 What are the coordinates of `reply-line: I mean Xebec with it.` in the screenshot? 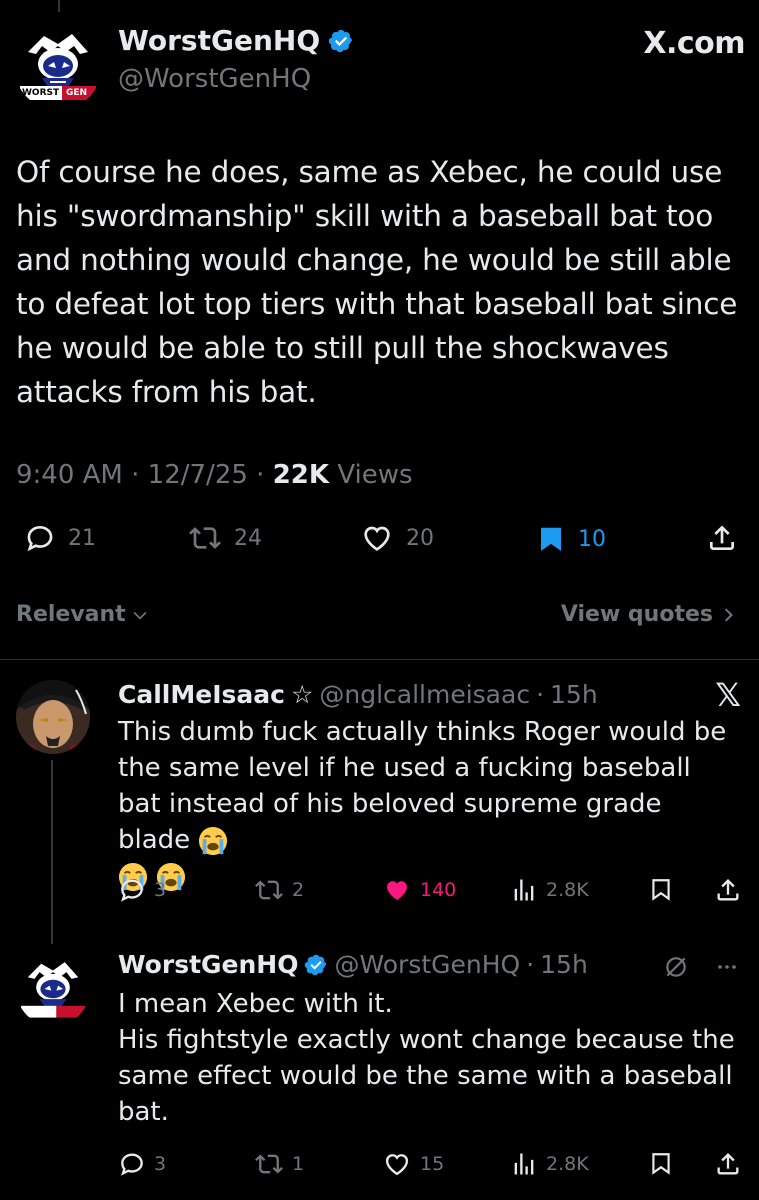 It's located at (255, 1004).